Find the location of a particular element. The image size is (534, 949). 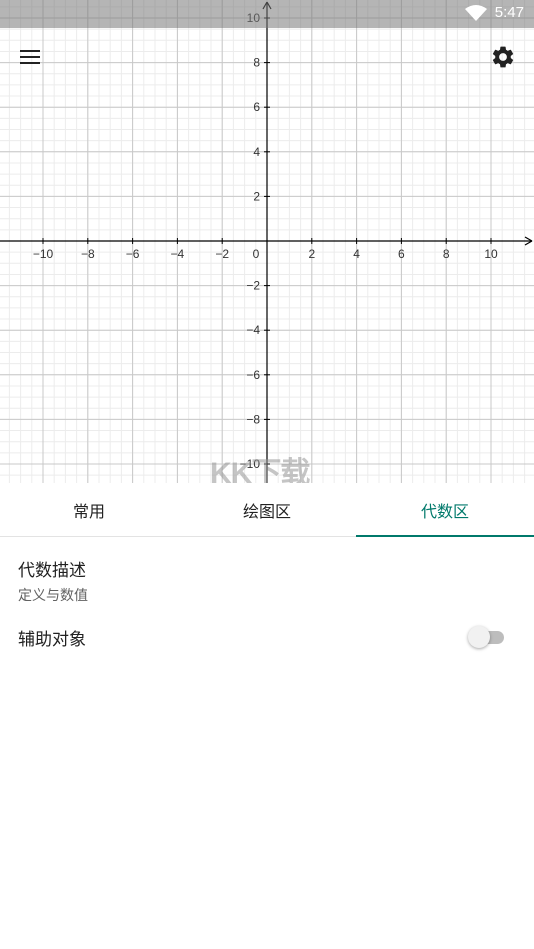

menu-button is located at coordinates (31, 57).